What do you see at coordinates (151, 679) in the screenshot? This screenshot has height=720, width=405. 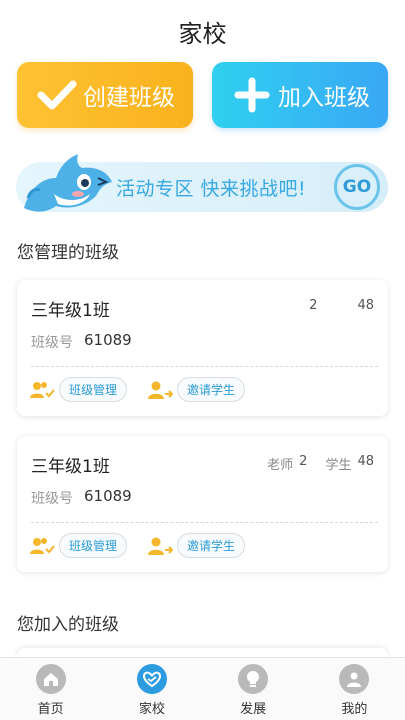 I see `handshake-heart-icon` at bounding box center [151, 679].